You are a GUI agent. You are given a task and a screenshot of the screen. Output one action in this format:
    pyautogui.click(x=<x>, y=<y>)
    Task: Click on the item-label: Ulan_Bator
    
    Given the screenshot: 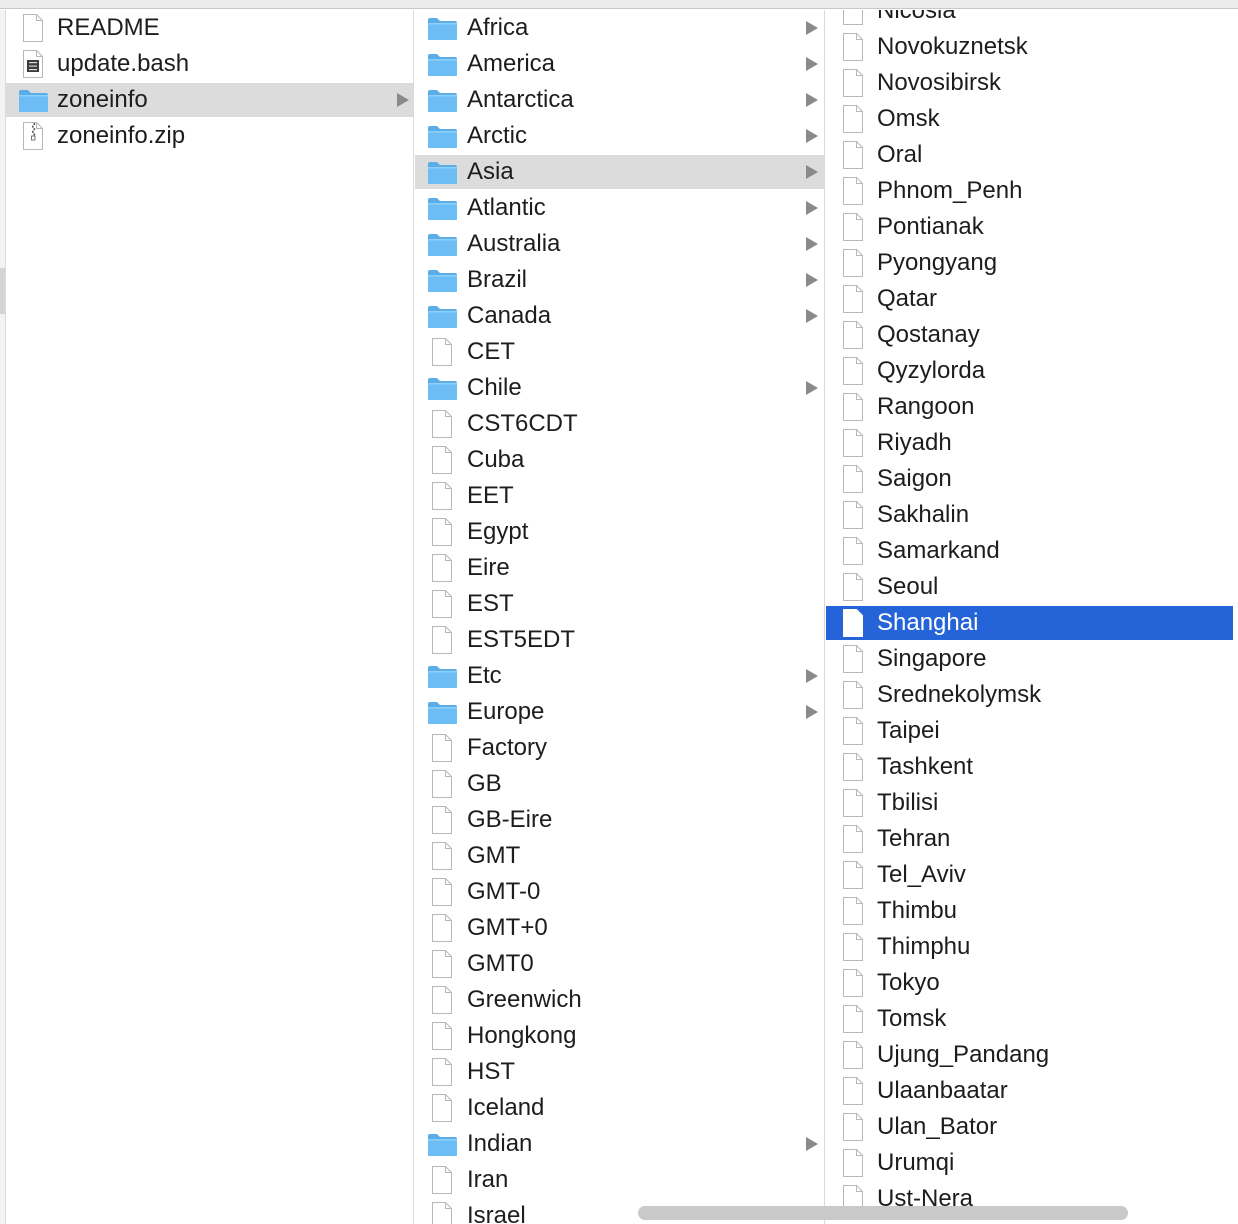 What is the action you would take?
    pyautogui.click(x=937, y=1126)
    